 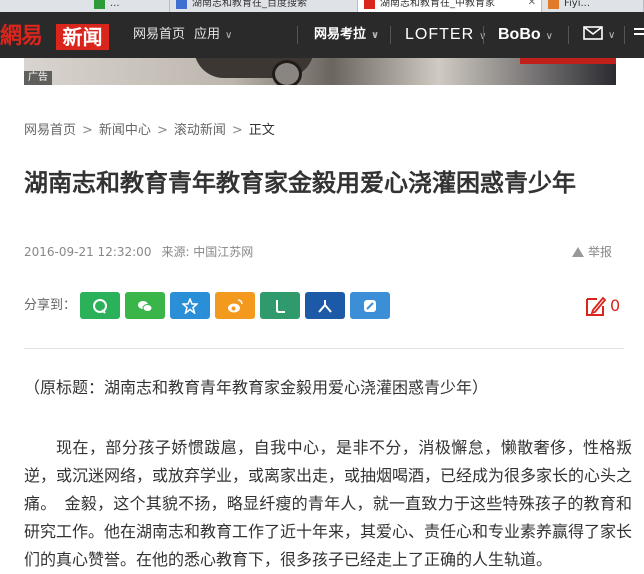 What do you see at coordinates (593, 33) in the screenshot?
I see `mail-icon` at bounding box center [593, 33].